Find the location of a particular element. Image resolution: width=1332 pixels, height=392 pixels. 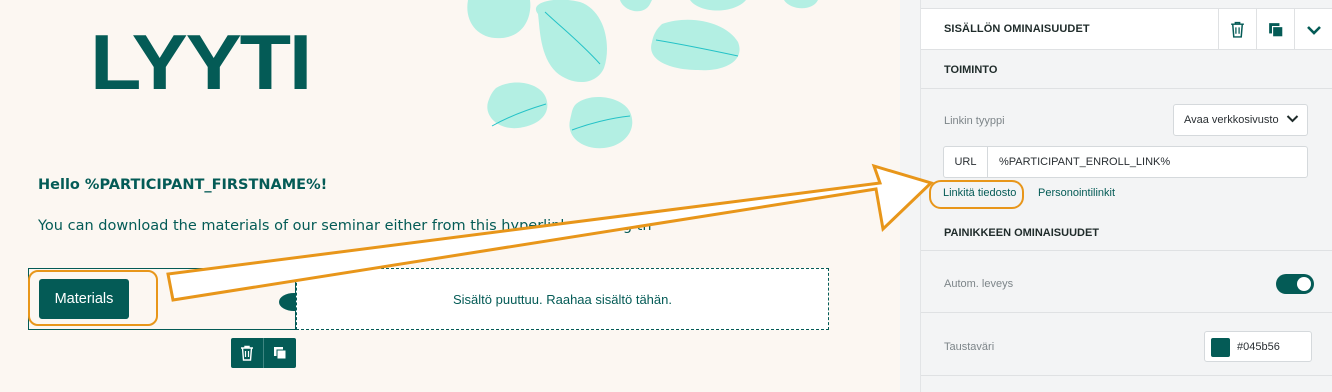

annotation-highlight-materials is located at coordinates (93, 298).